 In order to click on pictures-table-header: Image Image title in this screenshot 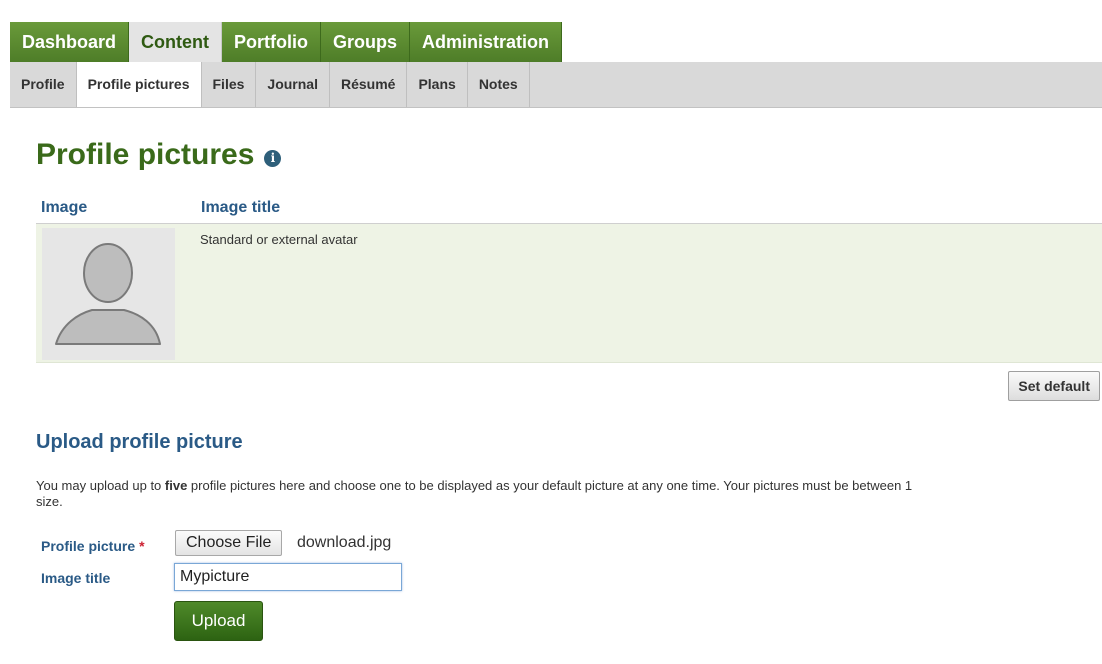, I will do `click(569, 209)`.